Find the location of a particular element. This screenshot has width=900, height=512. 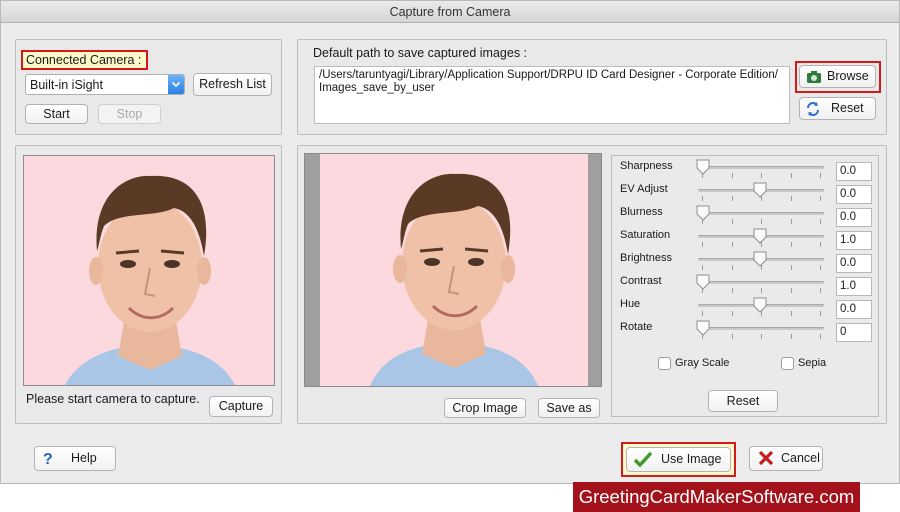

stop-button: Stop is located at coordinates (129, 114).